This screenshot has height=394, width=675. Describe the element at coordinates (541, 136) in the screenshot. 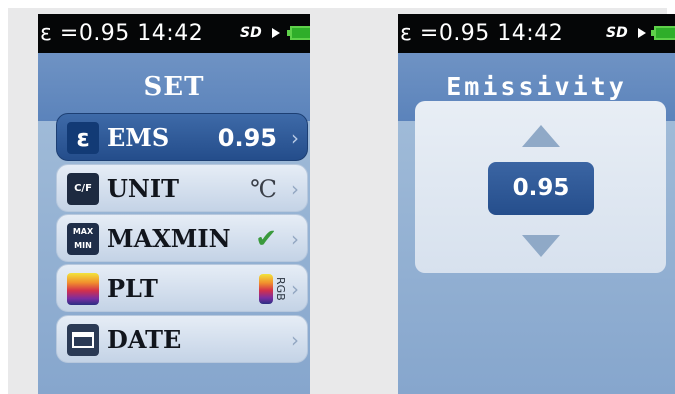

I see `arrow-up-icon` at that location.